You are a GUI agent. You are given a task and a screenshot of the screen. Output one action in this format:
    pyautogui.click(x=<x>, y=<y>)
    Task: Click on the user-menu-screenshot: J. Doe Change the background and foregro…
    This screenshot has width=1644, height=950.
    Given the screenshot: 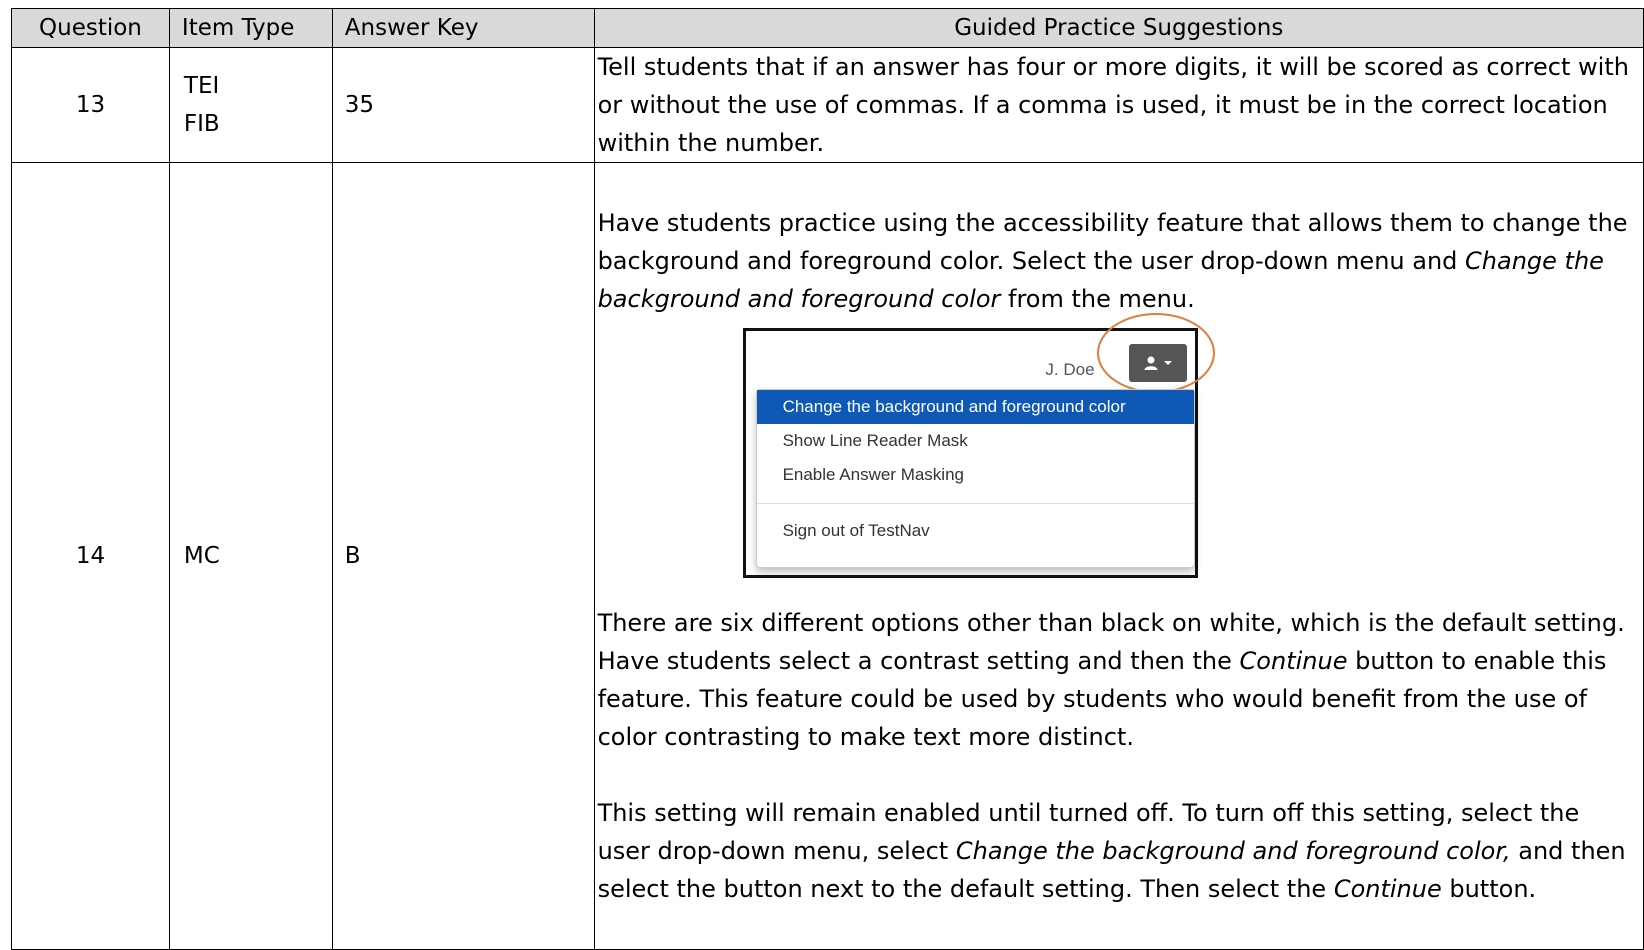 What is the action you would take?
    pyautogui.click(x=978, y=445)
    